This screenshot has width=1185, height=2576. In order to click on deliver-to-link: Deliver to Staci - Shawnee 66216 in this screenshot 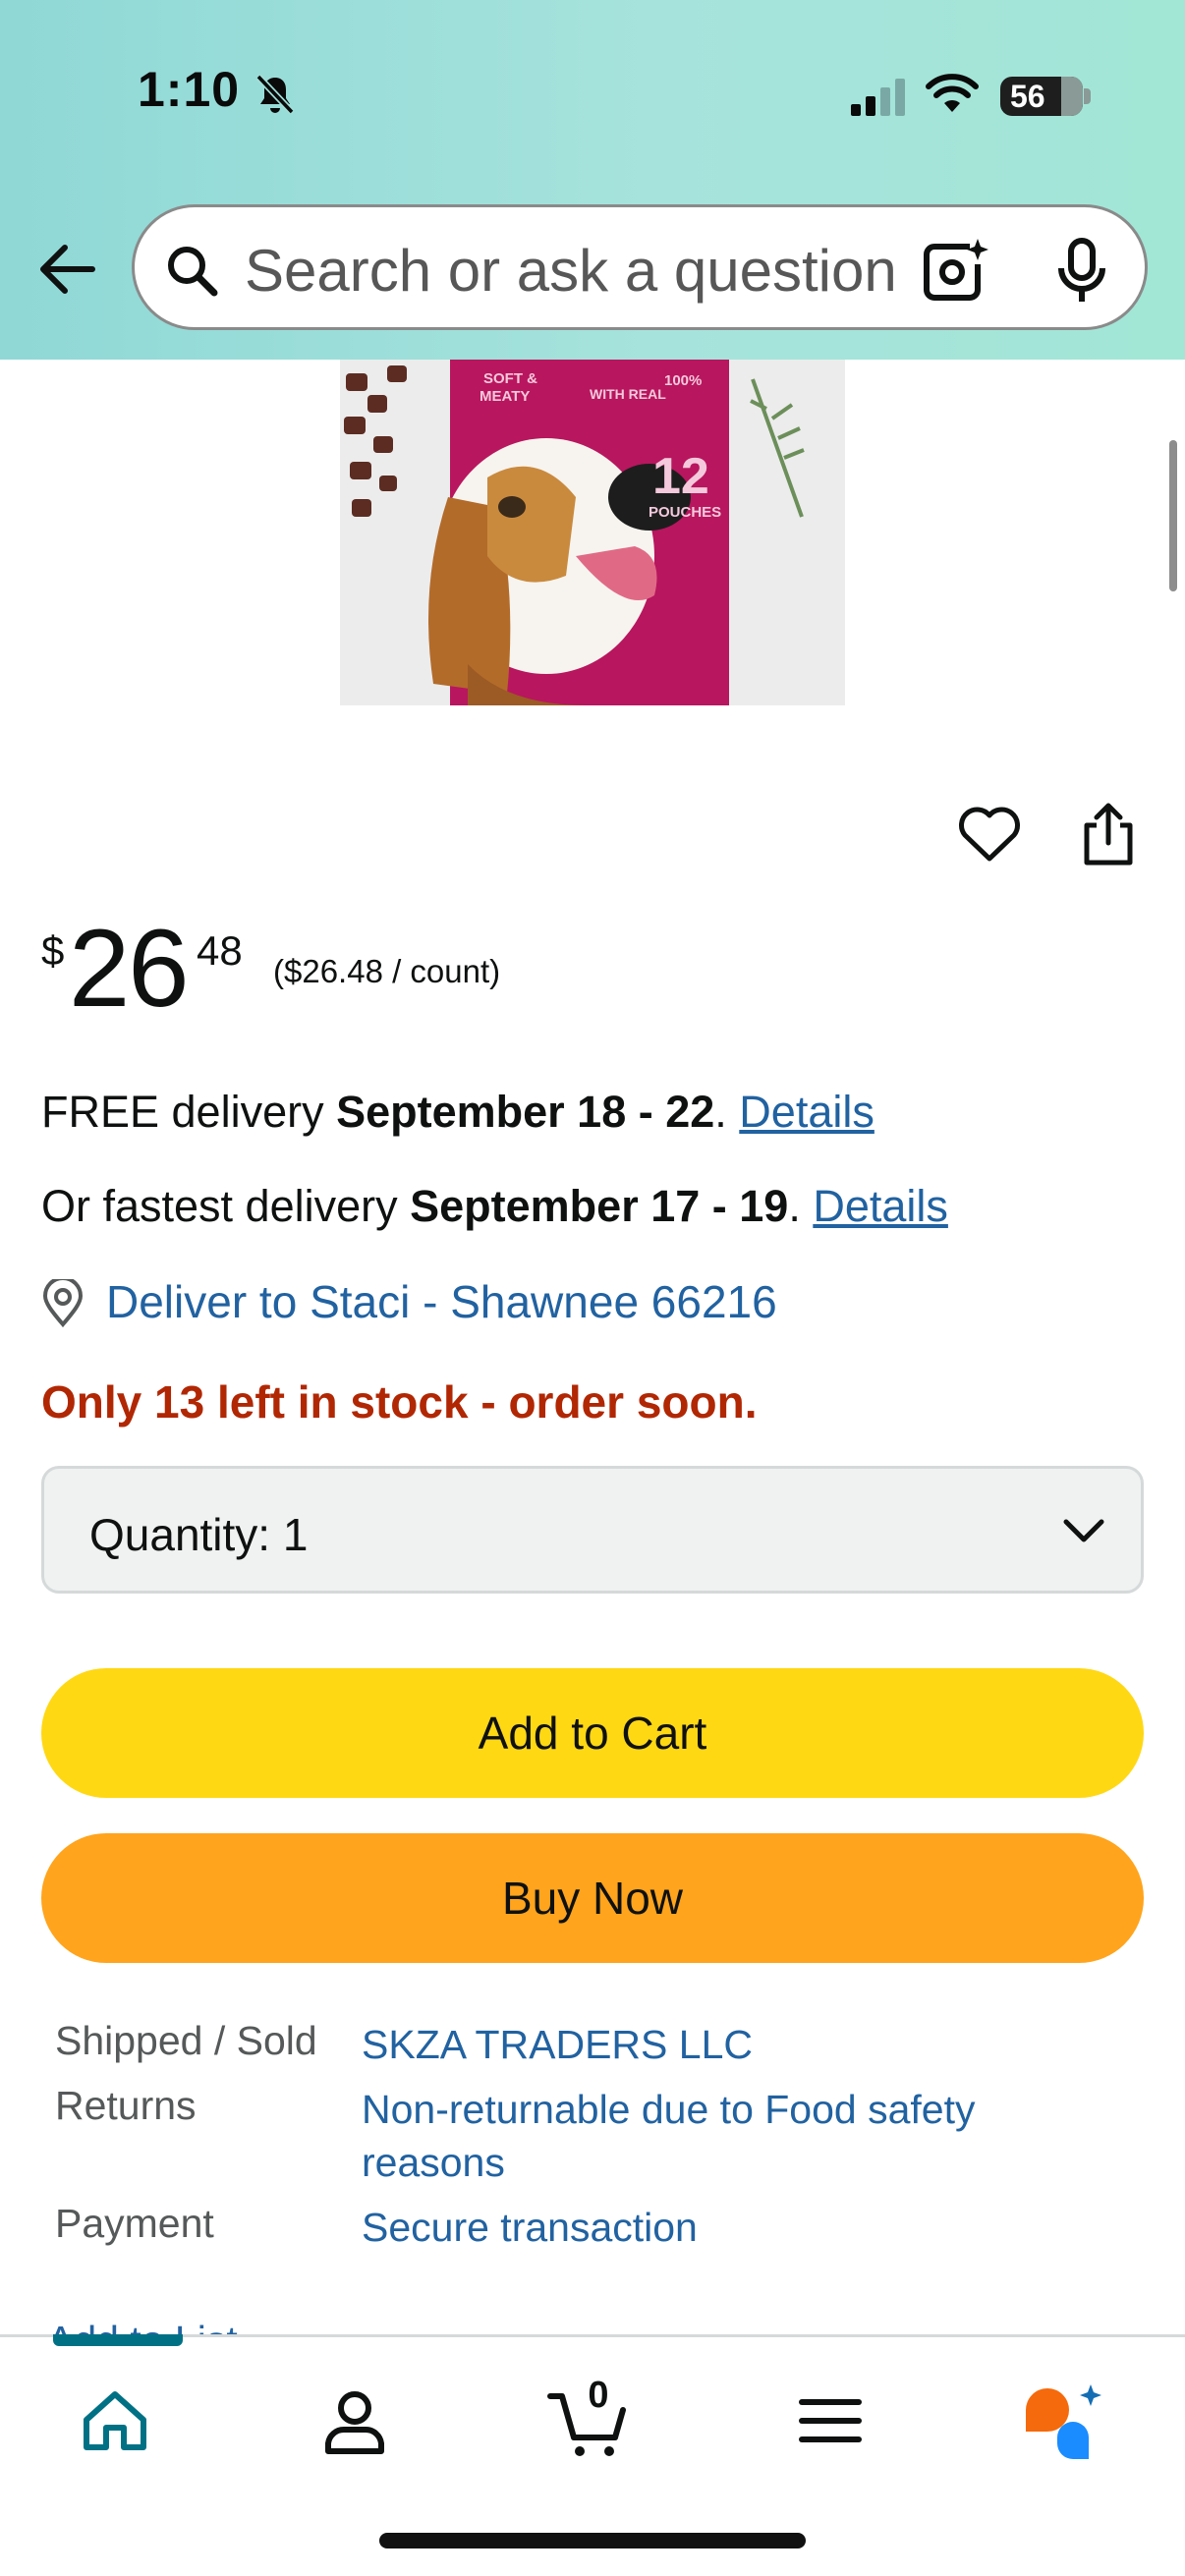, I will do `click(442, 1301)`.